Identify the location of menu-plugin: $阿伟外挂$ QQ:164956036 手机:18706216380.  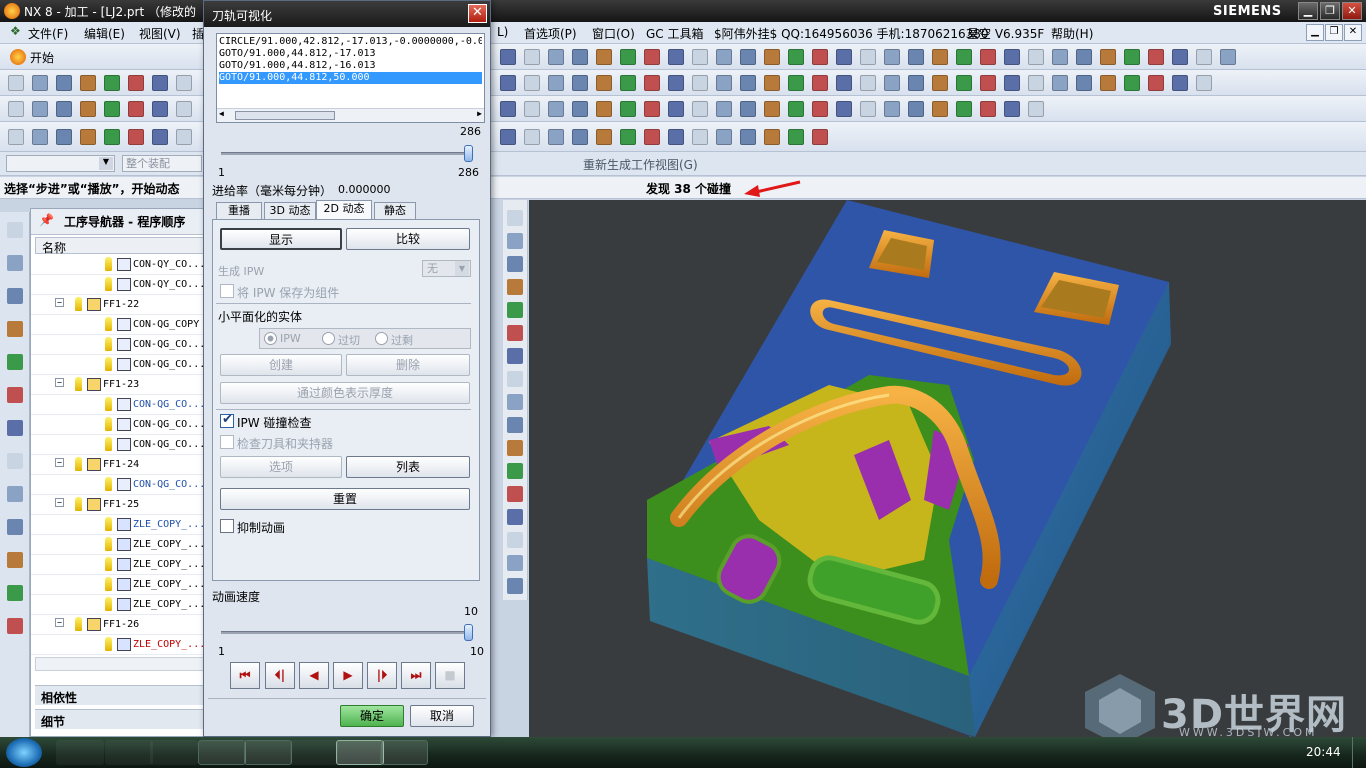
(851, 33).